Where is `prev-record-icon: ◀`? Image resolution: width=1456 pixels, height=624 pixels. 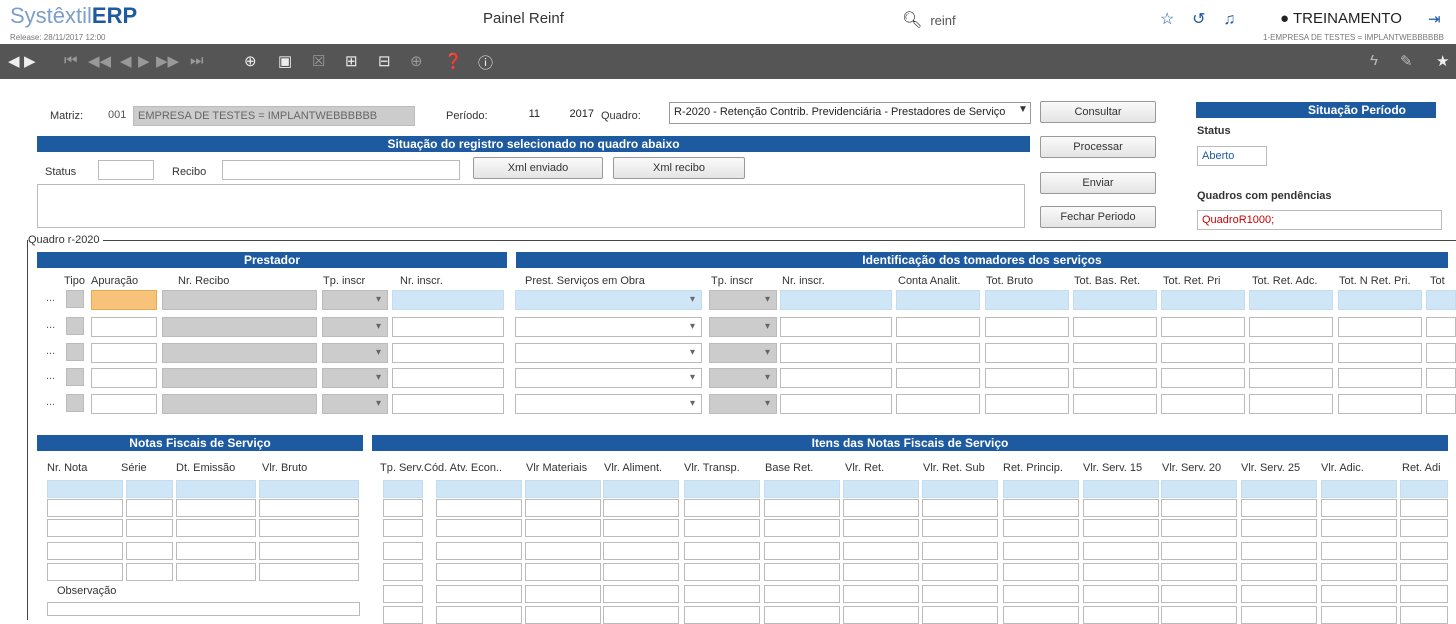
prev-record-icon: ◀ is located at coordinates (126, 61).